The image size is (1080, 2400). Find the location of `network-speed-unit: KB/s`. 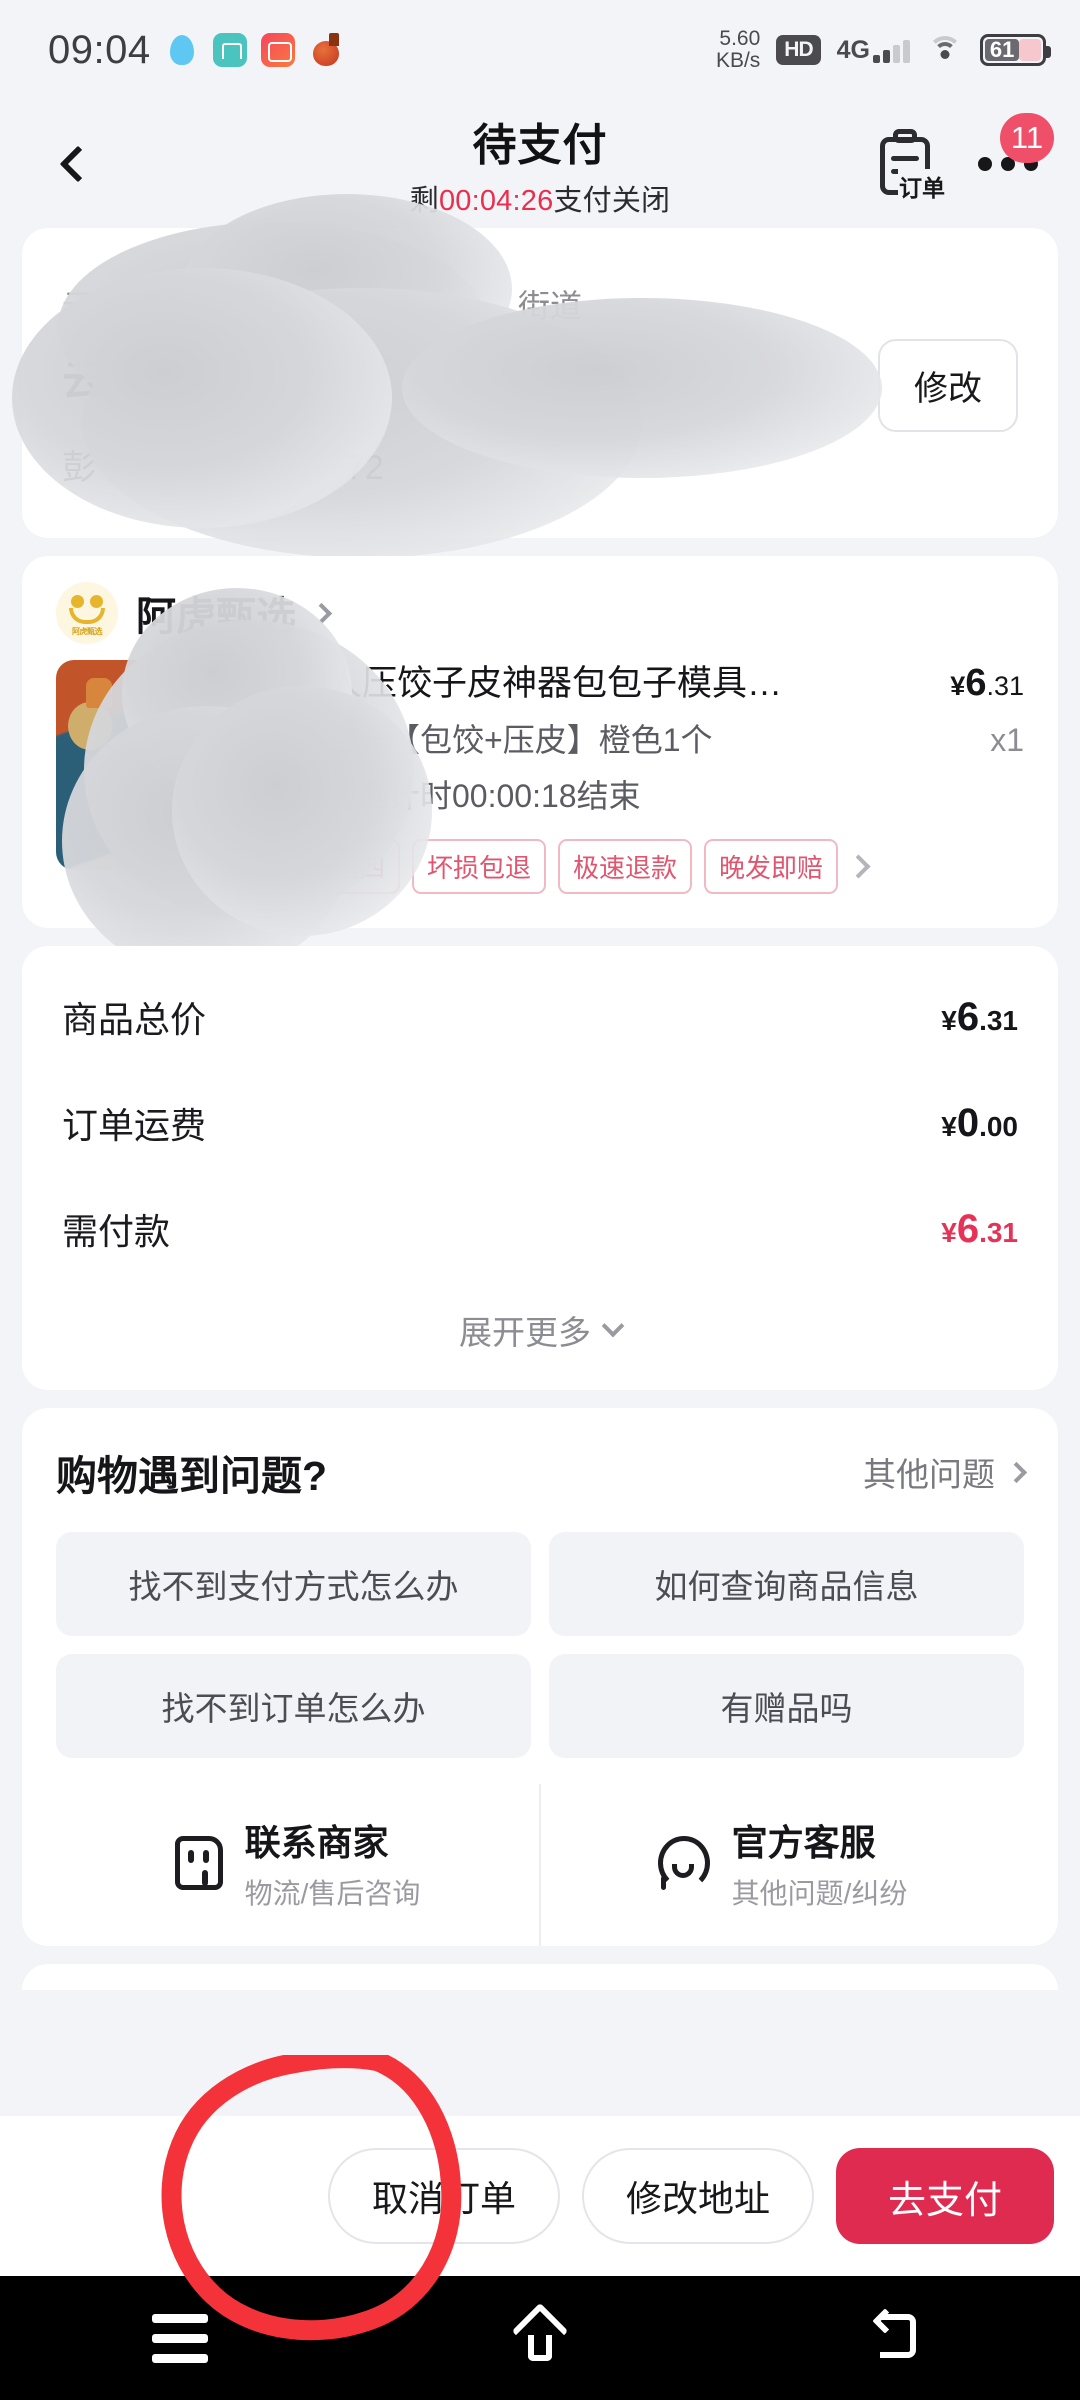

network-speed-unit: KB/s is located at coordinates (738, 60).